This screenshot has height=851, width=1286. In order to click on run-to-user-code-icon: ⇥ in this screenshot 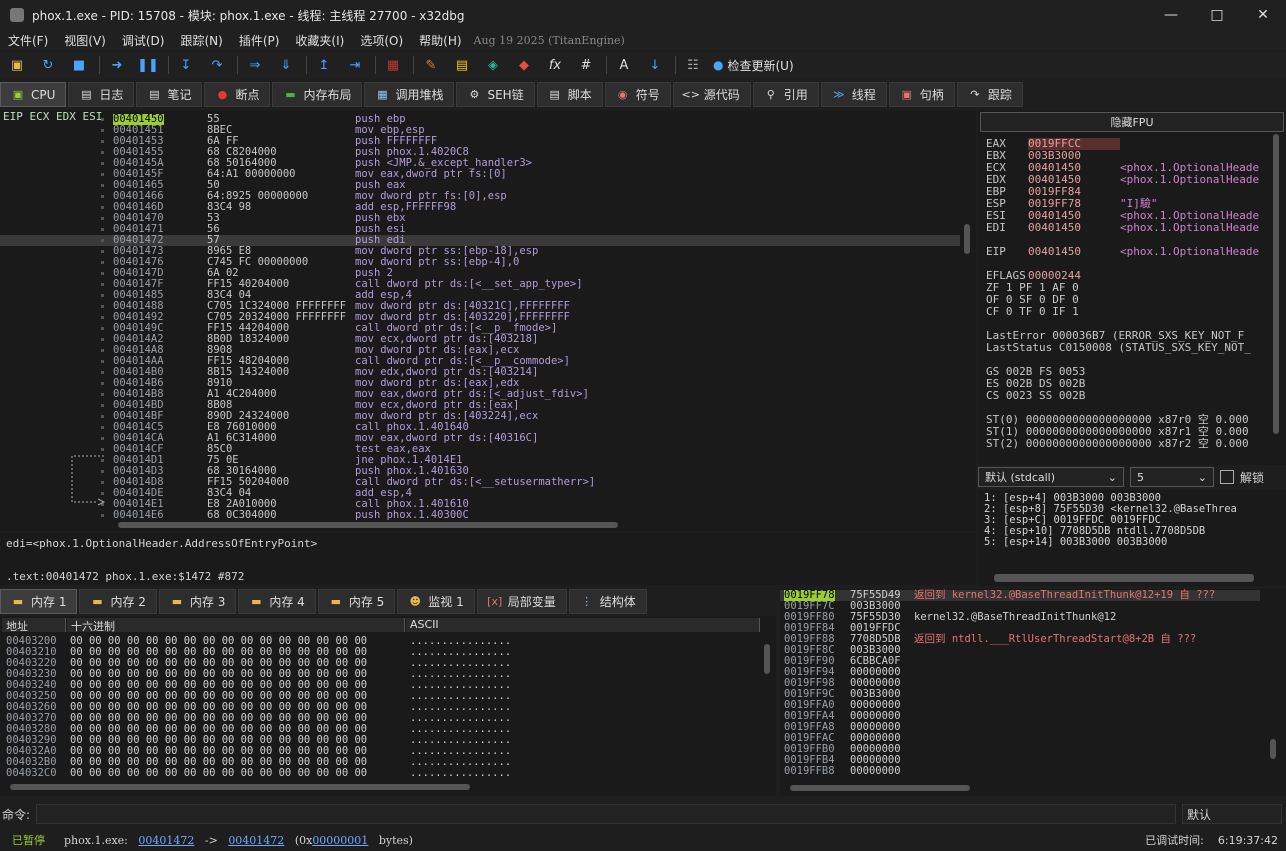, I will do `click(355, 65)`.